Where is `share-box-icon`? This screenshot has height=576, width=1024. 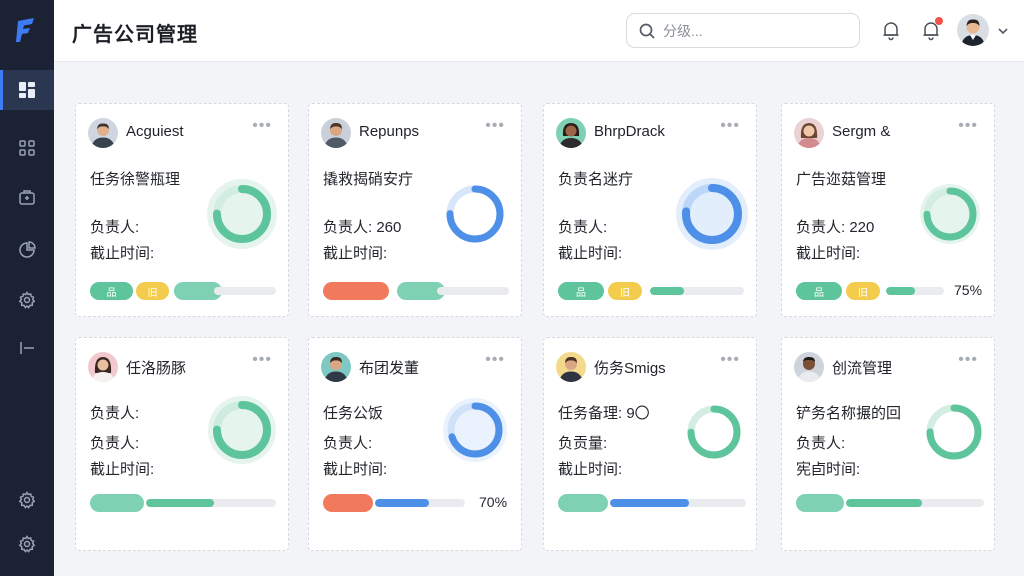 share-box-icon is located at coordinates (27, 197).